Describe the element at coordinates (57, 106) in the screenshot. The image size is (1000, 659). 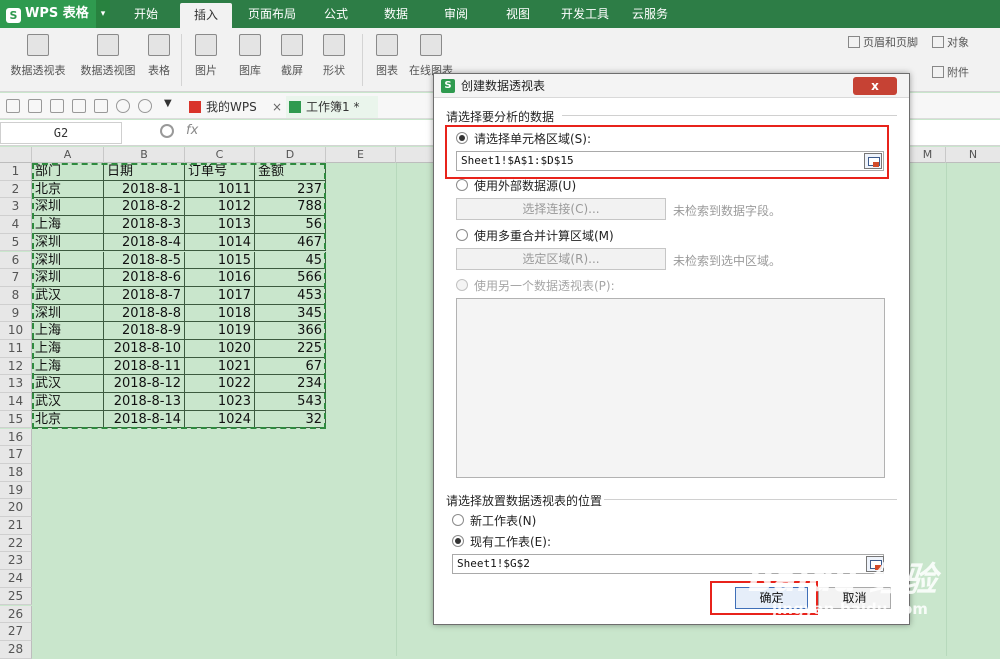
I see `export-icon` at that location.